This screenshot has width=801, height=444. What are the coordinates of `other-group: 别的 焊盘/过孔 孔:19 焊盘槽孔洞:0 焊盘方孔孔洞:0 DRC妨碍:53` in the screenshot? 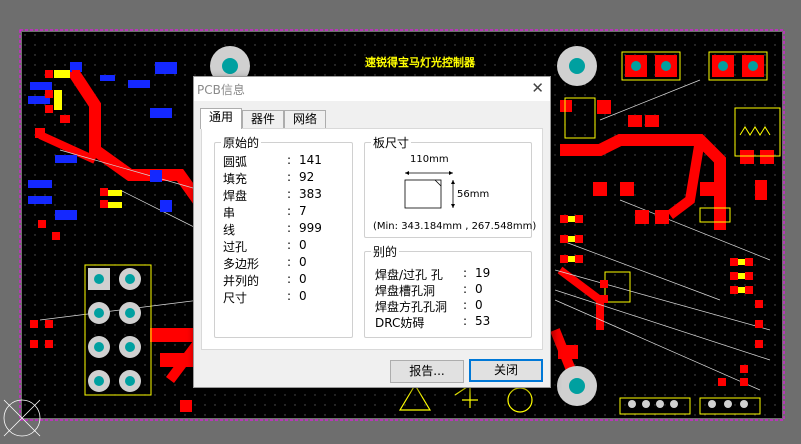 It's located at (448, 290).